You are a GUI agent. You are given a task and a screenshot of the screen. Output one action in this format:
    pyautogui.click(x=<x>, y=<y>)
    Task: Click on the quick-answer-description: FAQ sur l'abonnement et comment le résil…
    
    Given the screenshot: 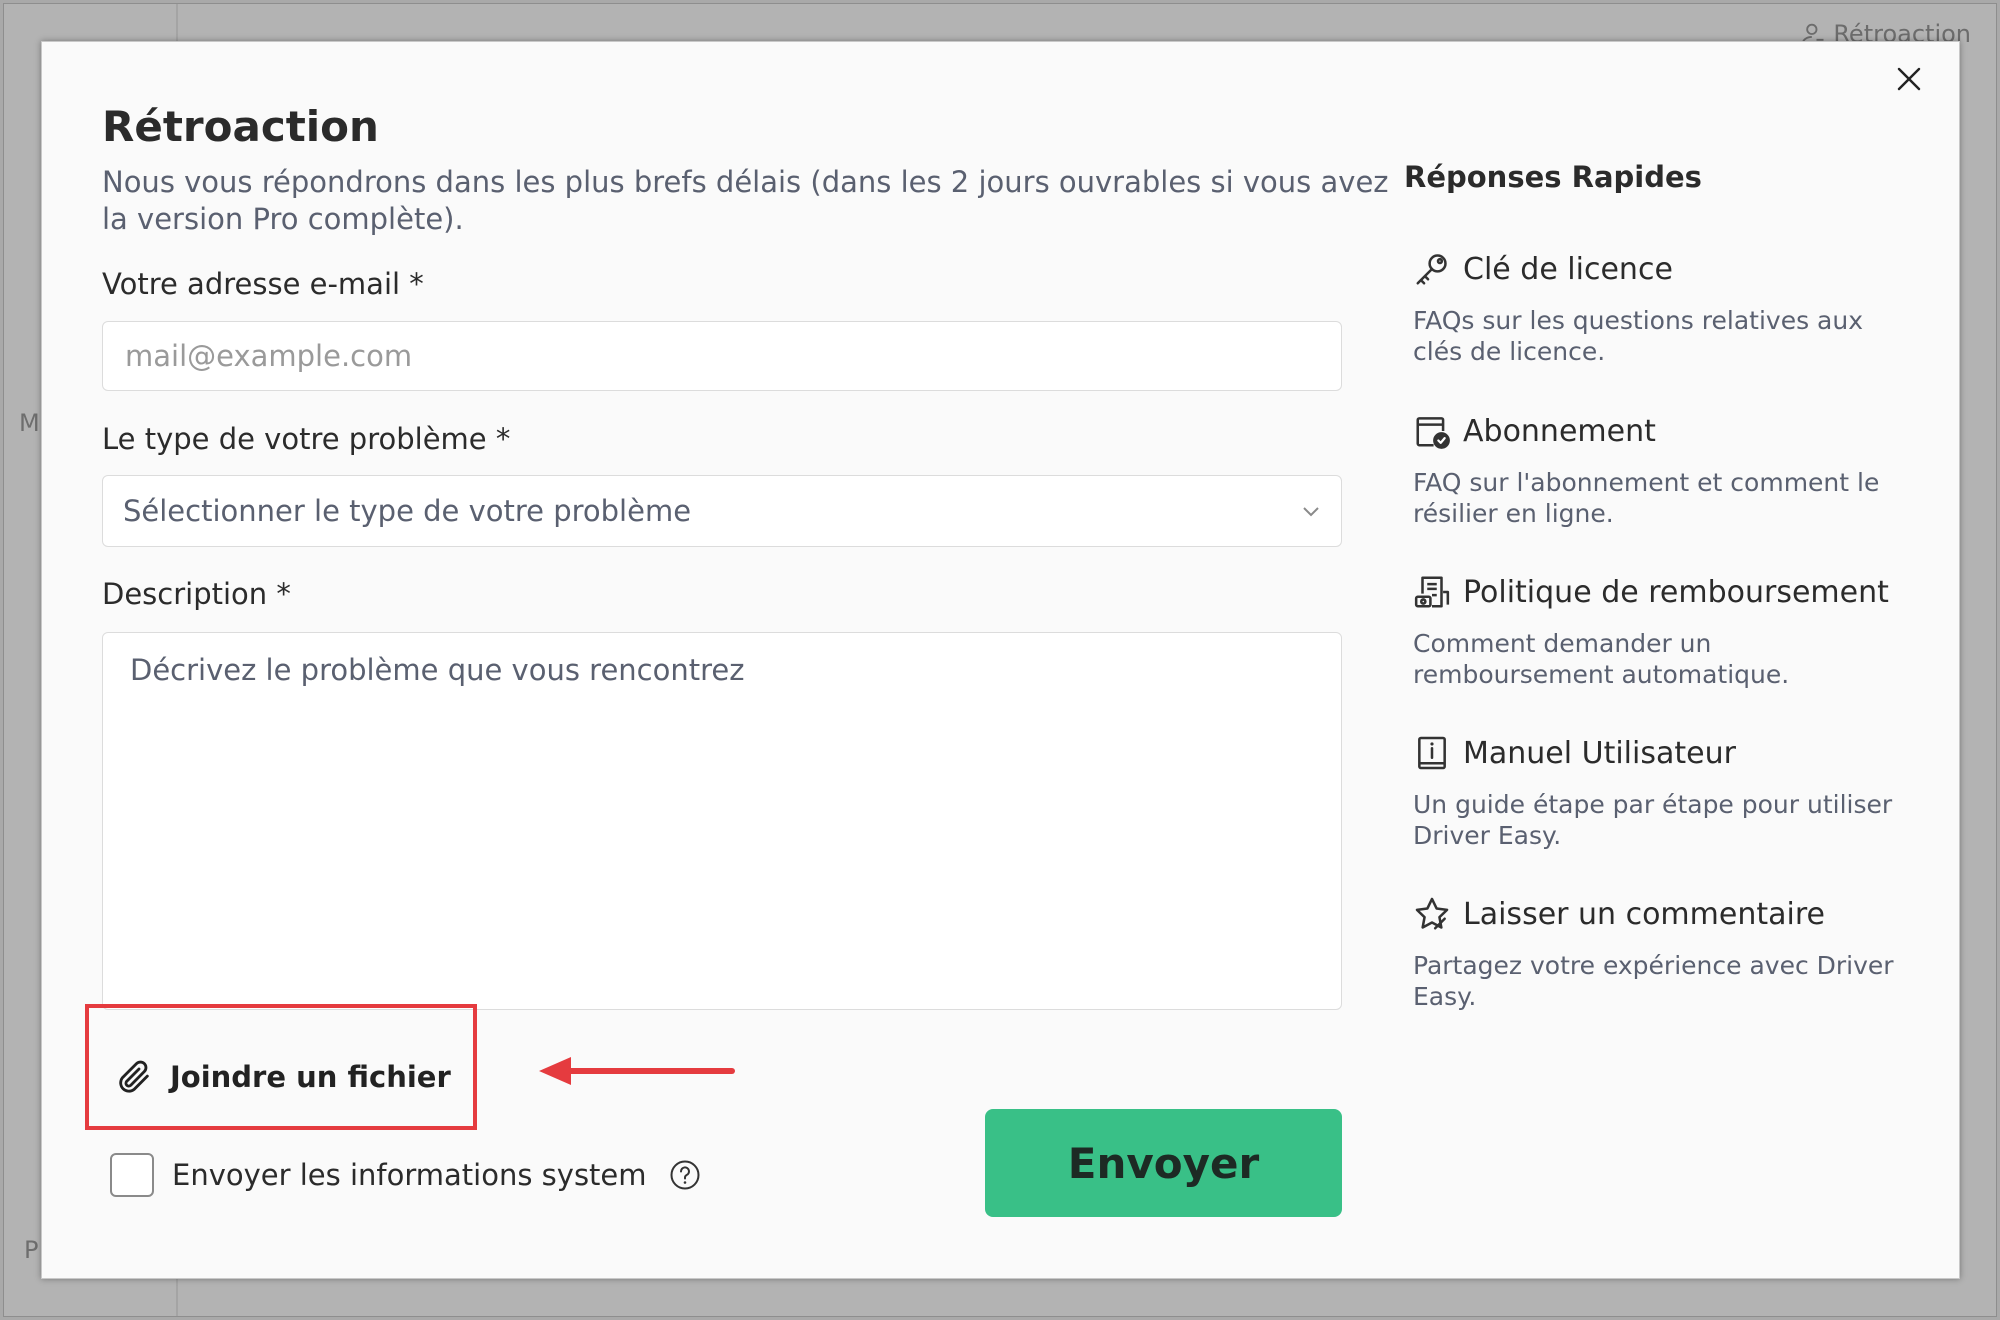 What is the action you would take?
    pyautogui.click(x=1646, y=498)
    